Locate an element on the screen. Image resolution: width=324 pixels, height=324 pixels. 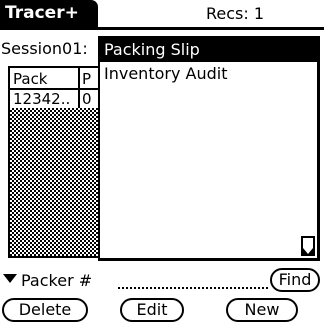
find-button: Find is located at coordinates (295, 280).